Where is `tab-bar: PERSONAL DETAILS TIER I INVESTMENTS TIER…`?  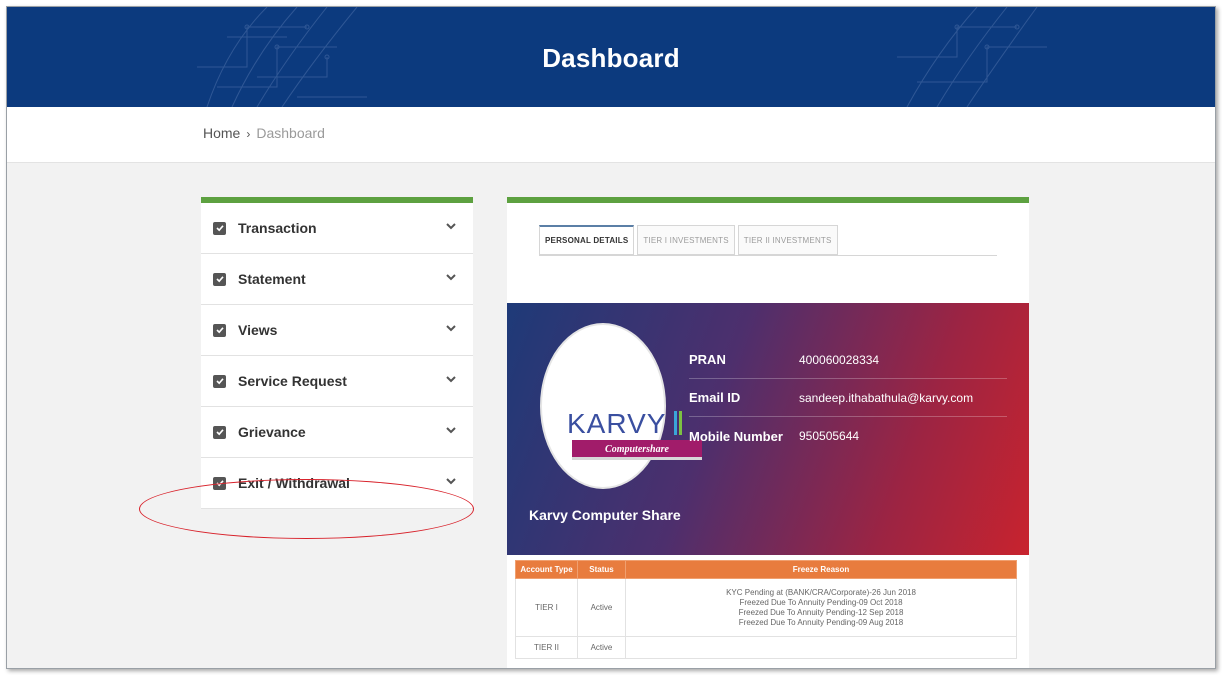 tab-bar: PERSONAL DETAILS TIER I INVESTMENTS TIER… is located at coordinates (690, 240).